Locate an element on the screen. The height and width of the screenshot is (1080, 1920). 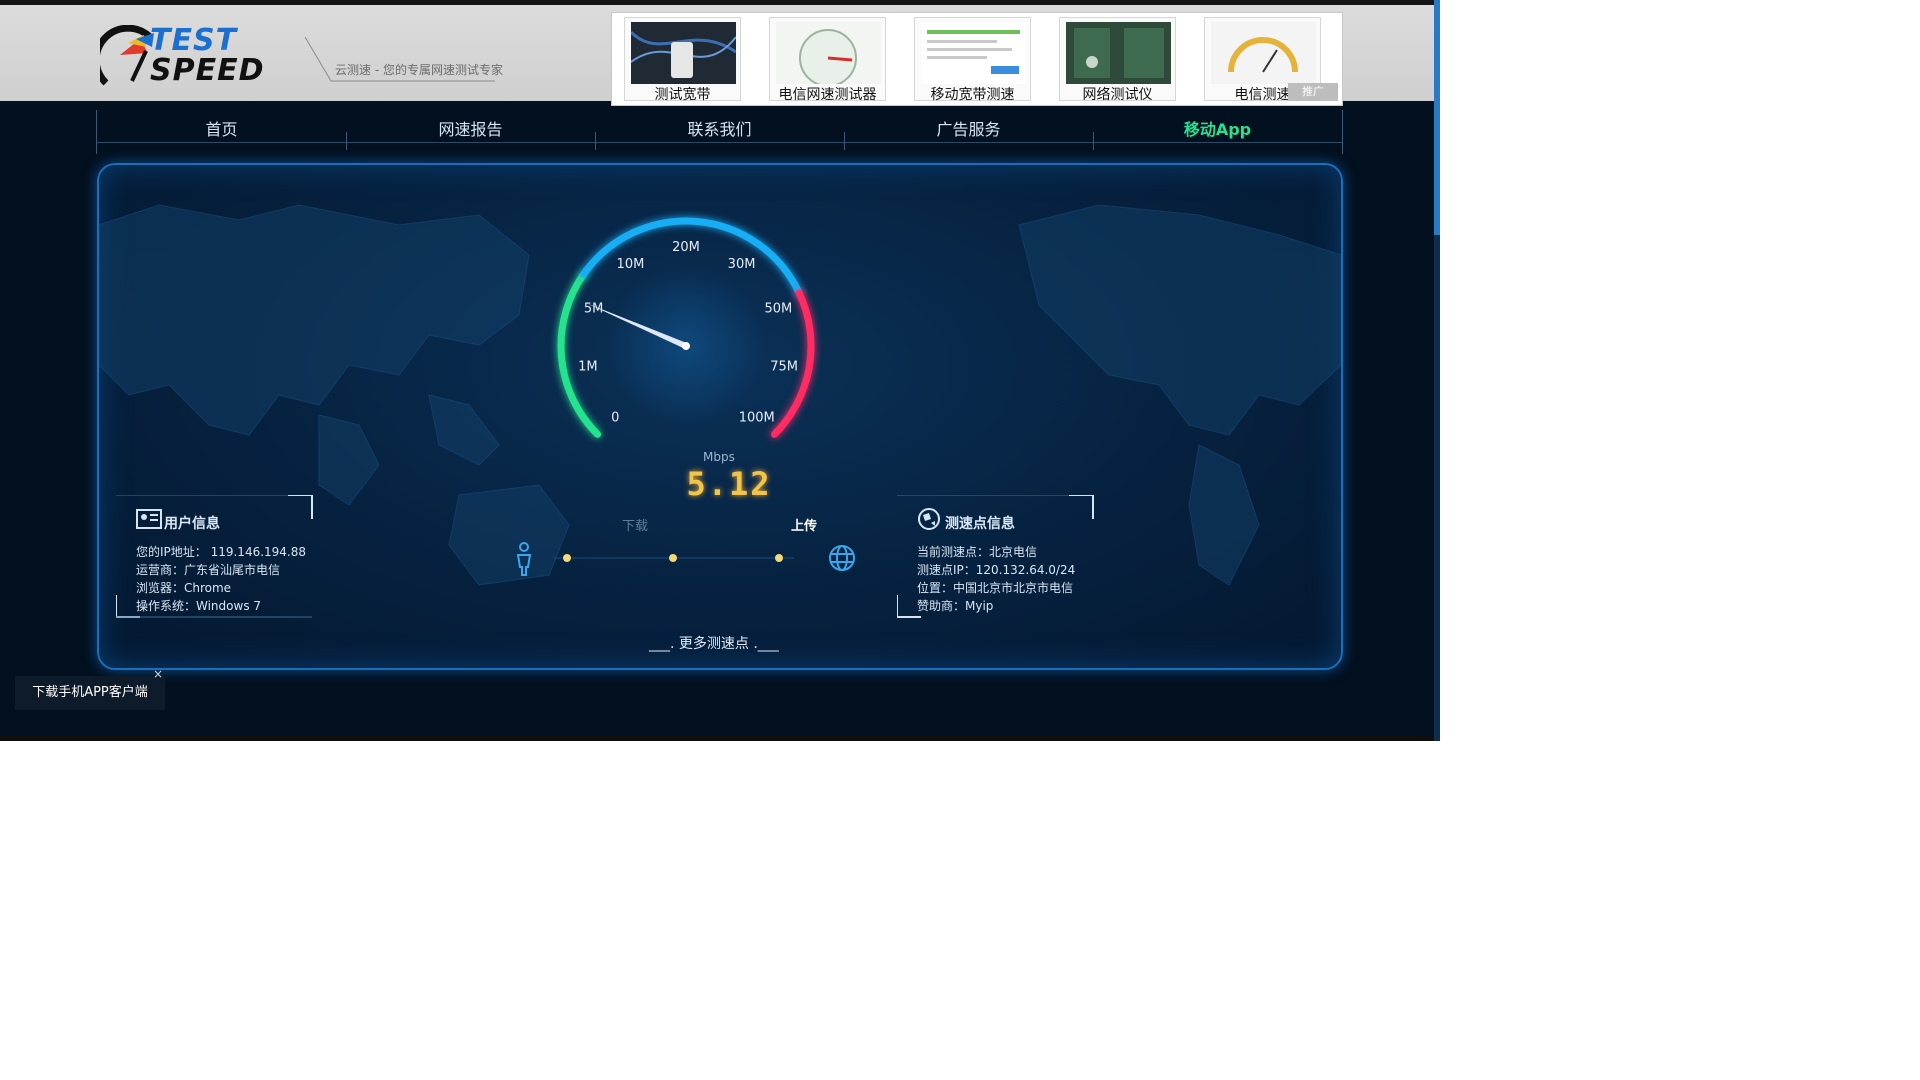
ad-item: 网络测试仪 is located at coordinates (1117, 60).